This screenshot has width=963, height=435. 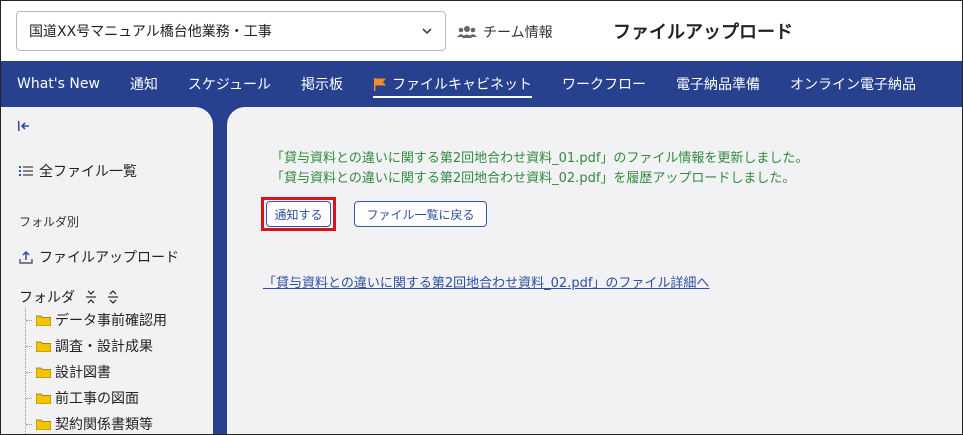 I want to click on nav-label: スケジュール, so click(x=229, y=85).